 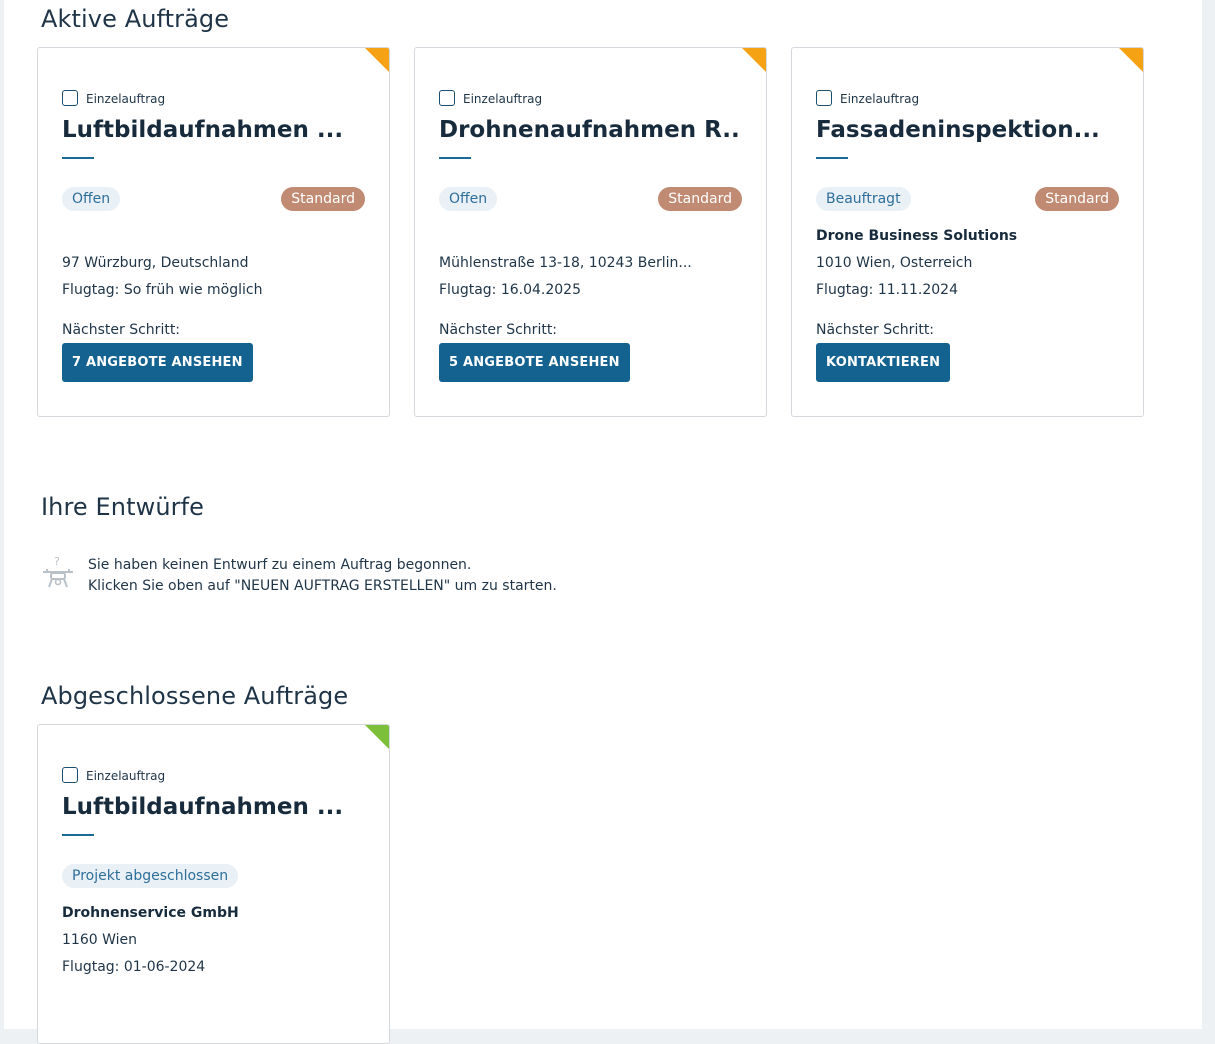 I want to click on view-offers-button: 7 ANGEBOTE ANSEHEN, so click(x=157, y=362).